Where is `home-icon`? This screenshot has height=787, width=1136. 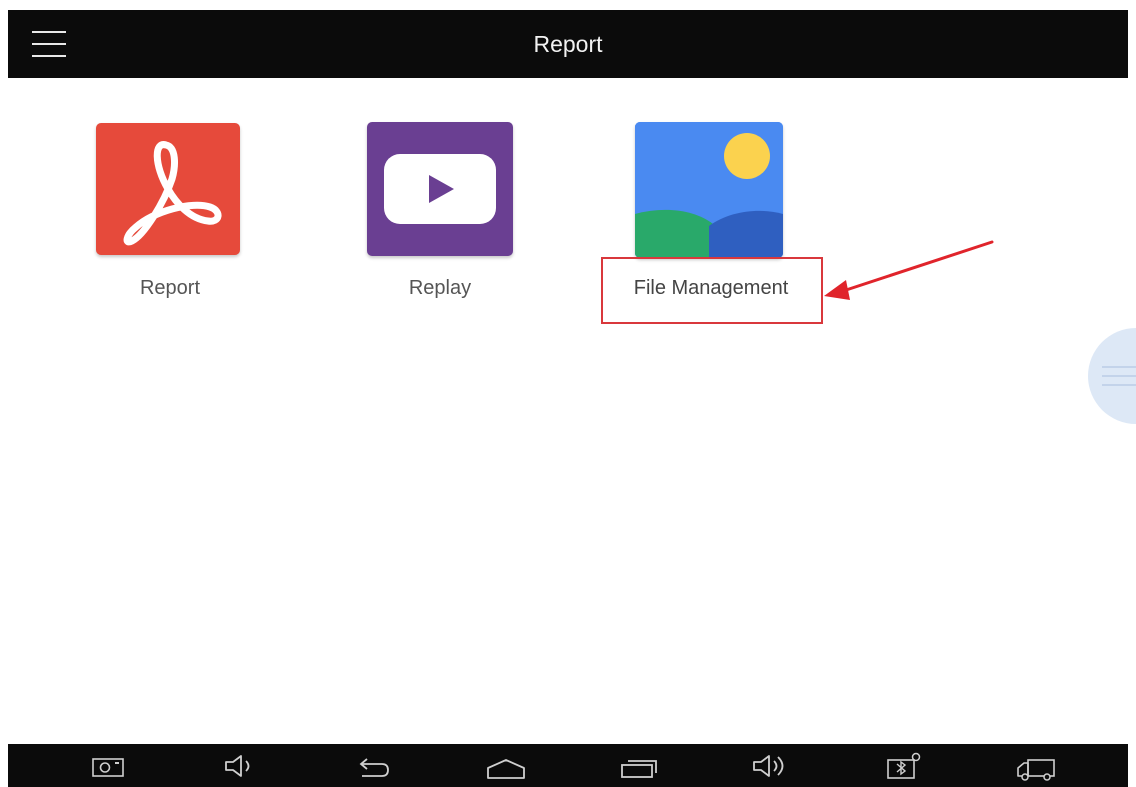 home-icon is located at coordinates (506, 766).